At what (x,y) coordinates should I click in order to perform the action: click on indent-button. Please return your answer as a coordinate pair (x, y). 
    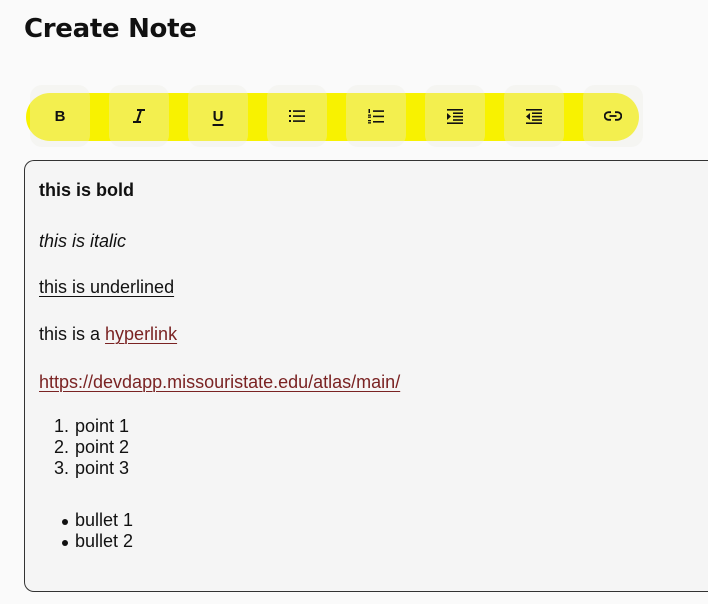
    Looking at the image, I should click on (455, 116).